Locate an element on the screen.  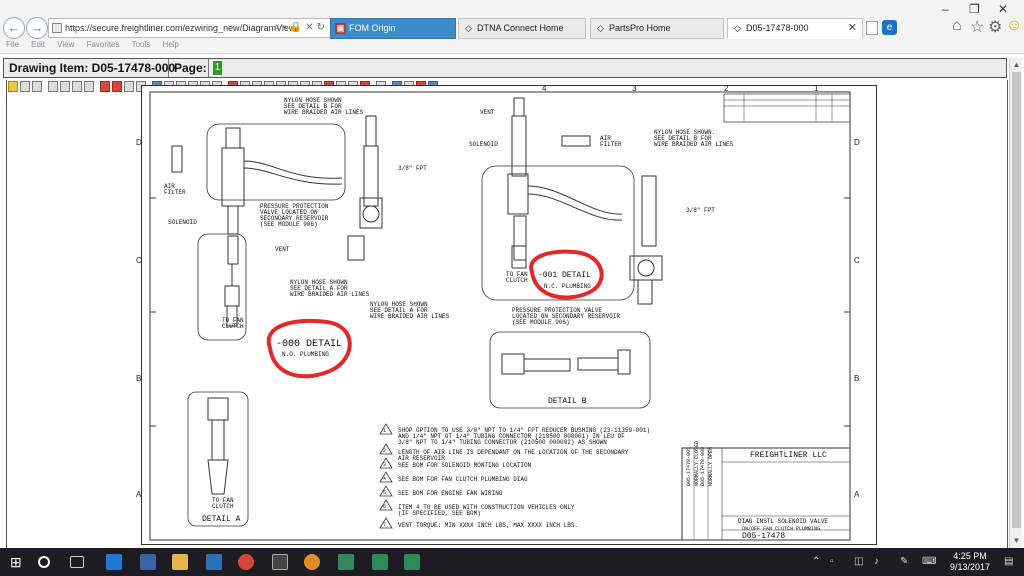
detail-a-to-fan: TO FAN CLUTCH is located at coordinates (223, 503).